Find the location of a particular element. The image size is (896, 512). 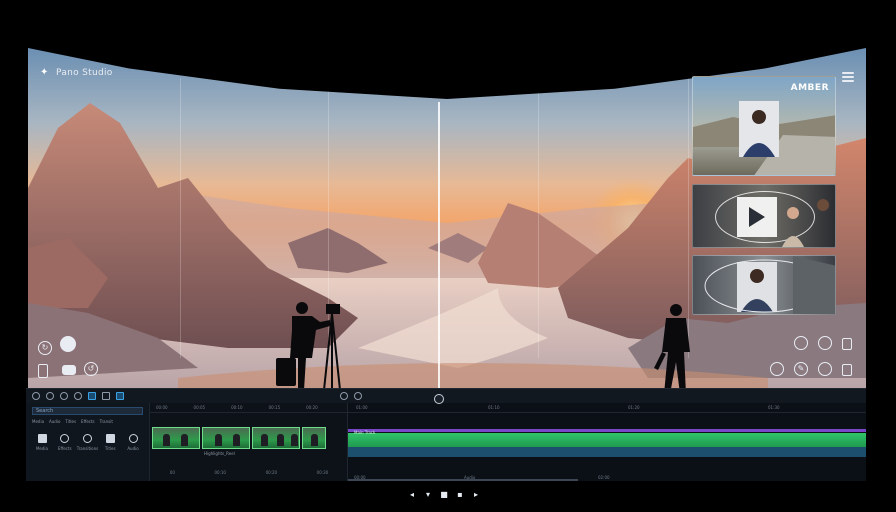

preview-people is located at coordinates (805, 223).